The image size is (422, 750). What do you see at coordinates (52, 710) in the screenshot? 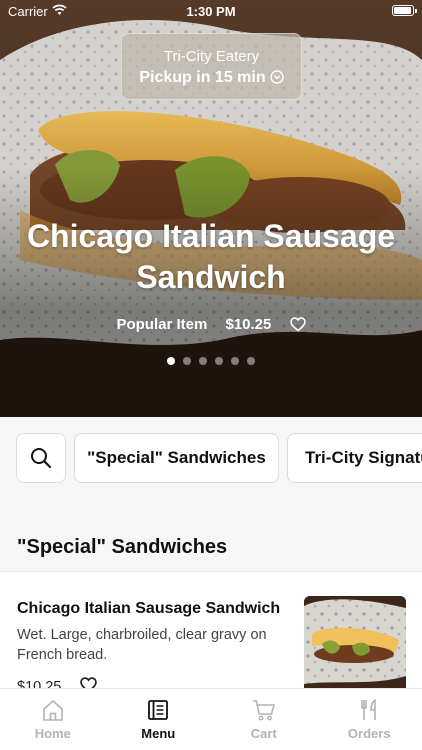
I see `home-icon` at bounding box center [52, 710].